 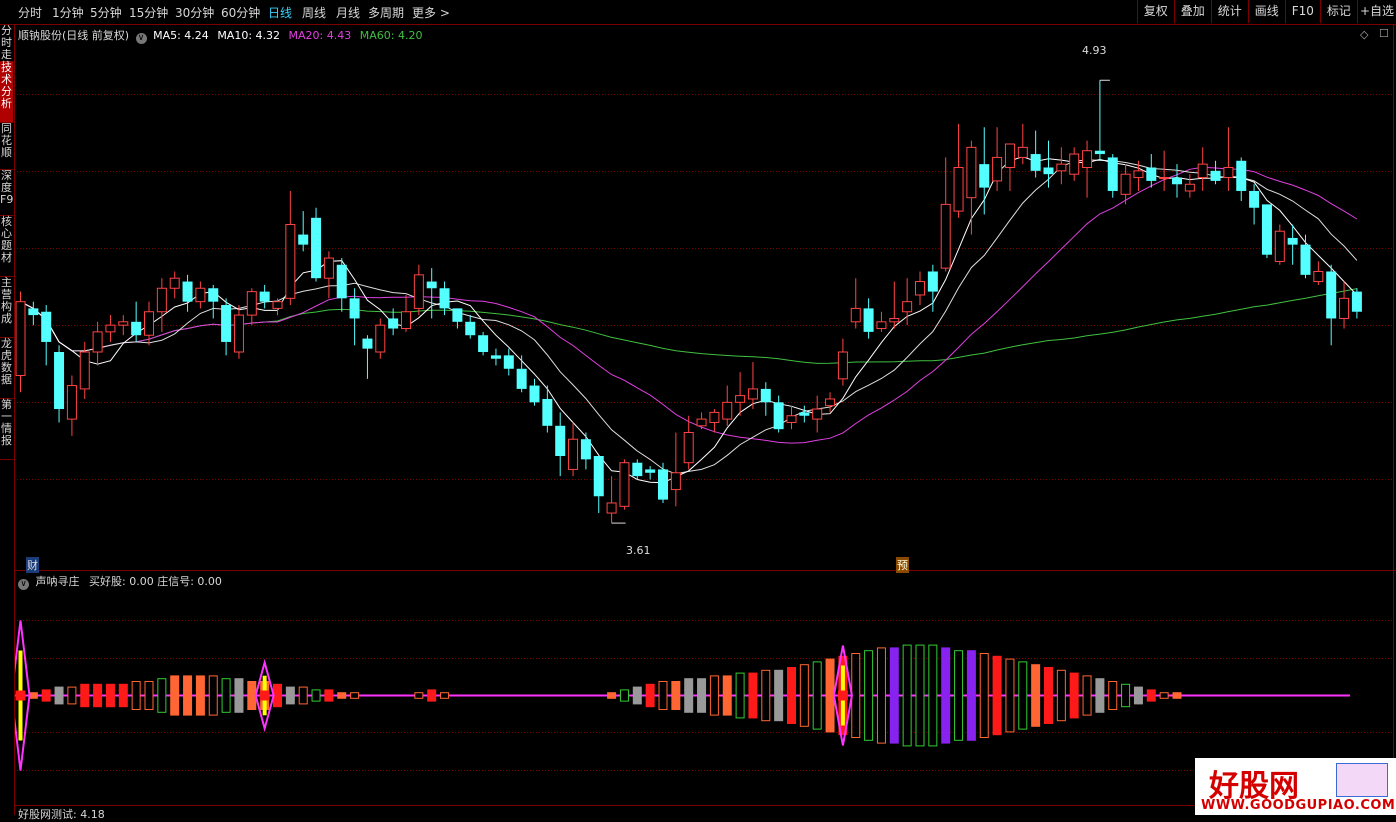 What do you see at coordinates (148, 12) in the screenshot?
I see `period-tab-15min: 15分钟` at bounding box center [148, 12].